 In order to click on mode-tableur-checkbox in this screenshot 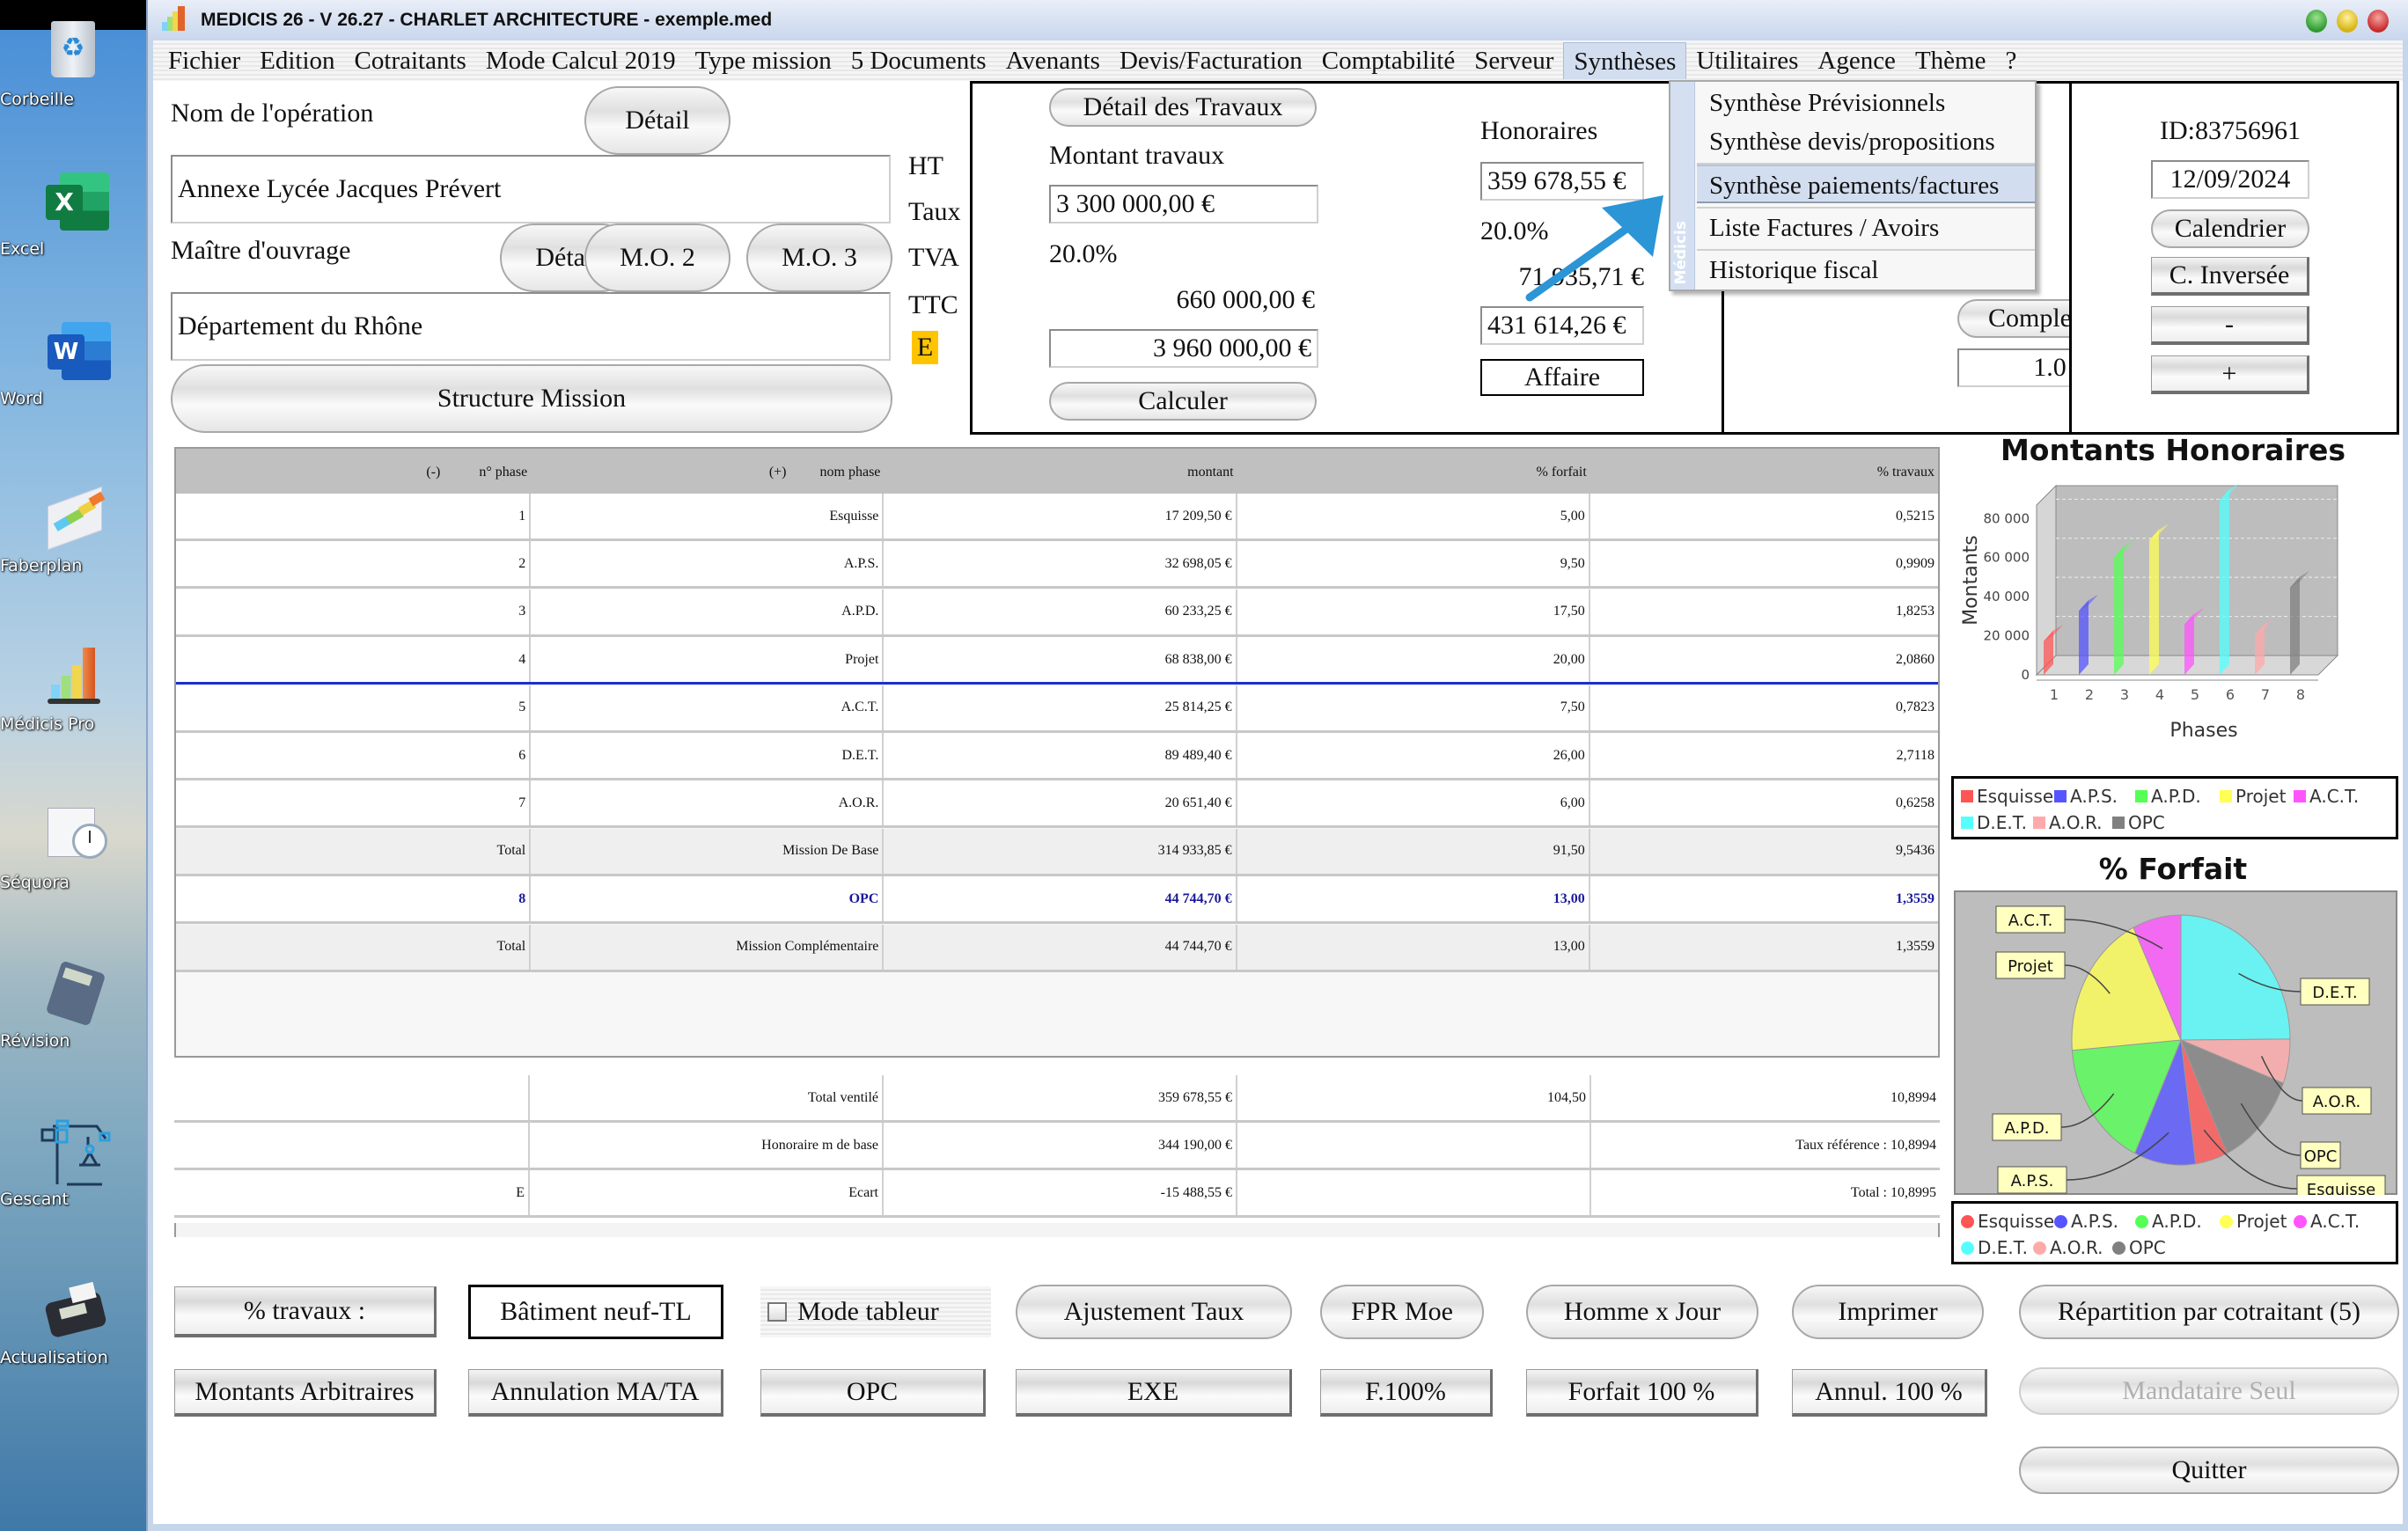, I will do `click(777, 1312)`.